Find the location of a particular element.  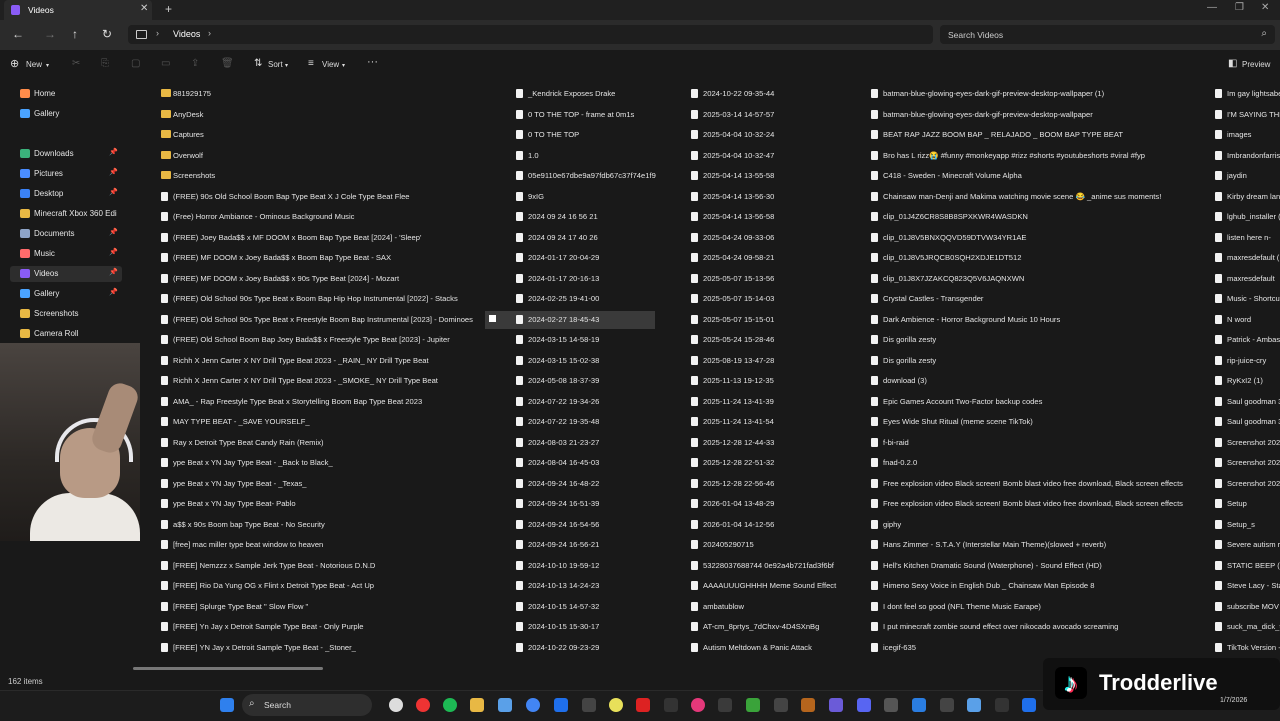

sidebar-item-camera-roll: Camera Roll is located at coordinates (66, 334).